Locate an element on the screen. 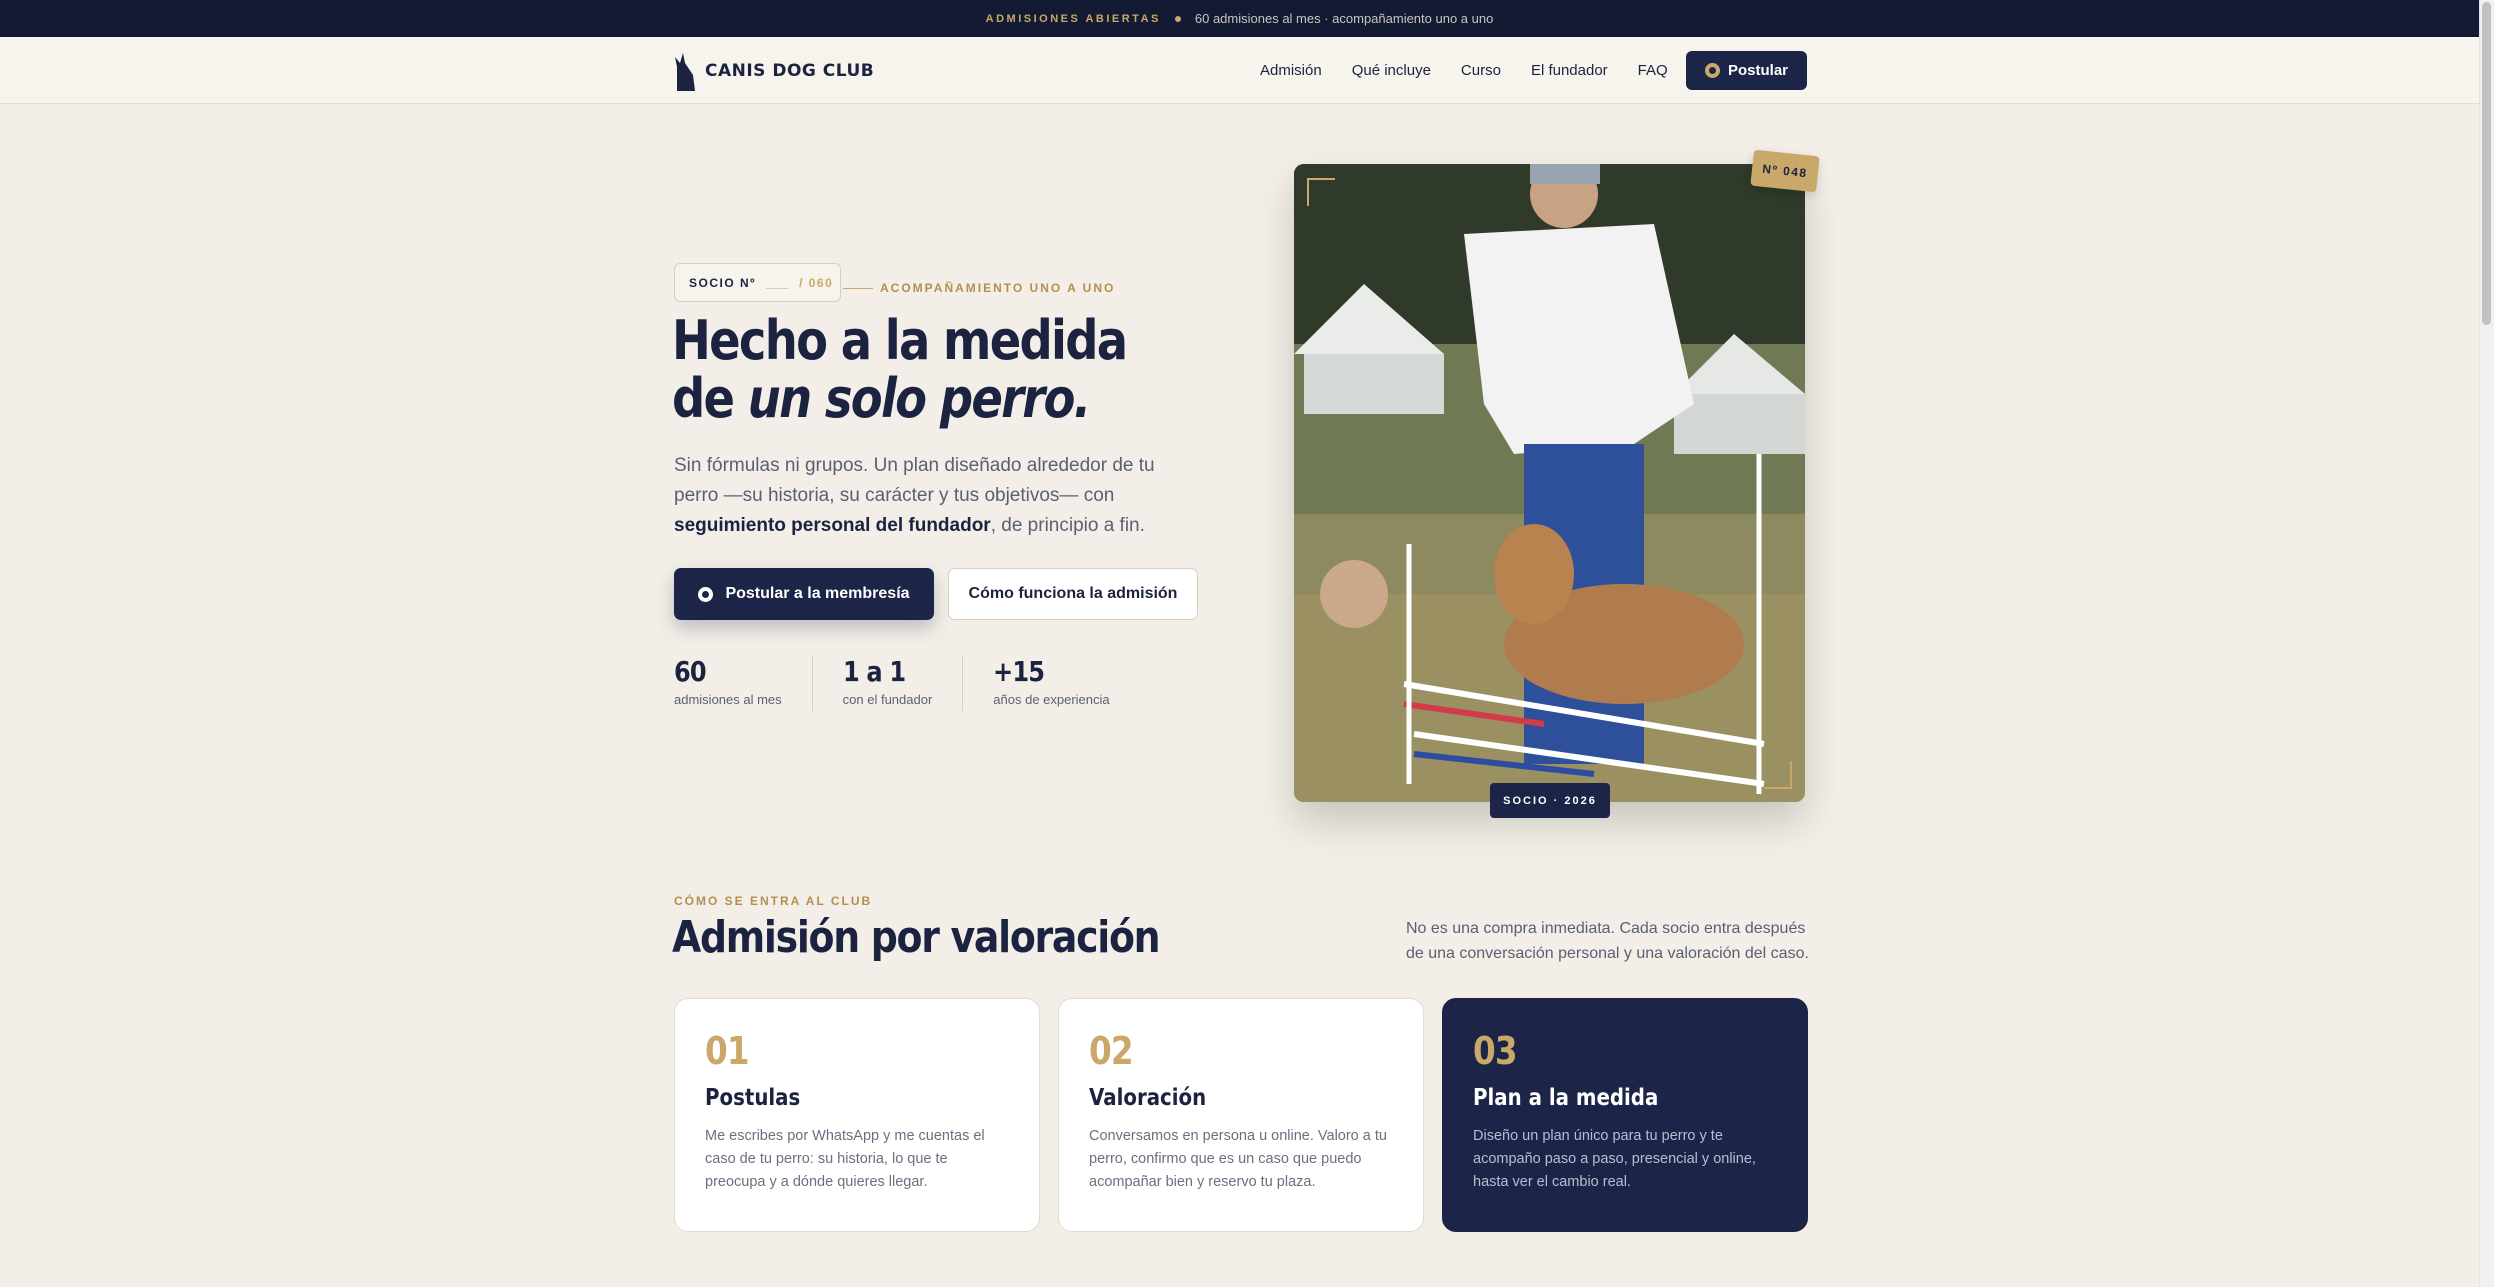  hero-kicker: ACOMPAÑAMIENTO UNO A UNO is located at coordinates (998, 288).